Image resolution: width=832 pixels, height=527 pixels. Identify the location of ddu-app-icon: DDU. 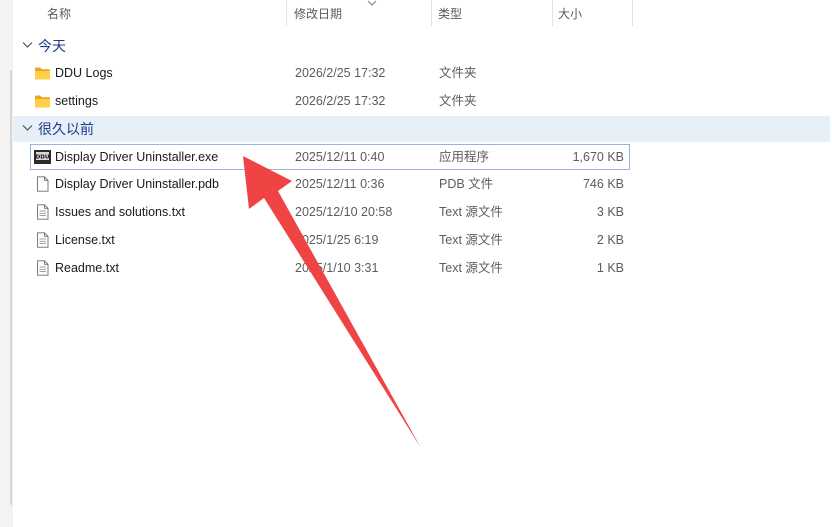
(42, 157).